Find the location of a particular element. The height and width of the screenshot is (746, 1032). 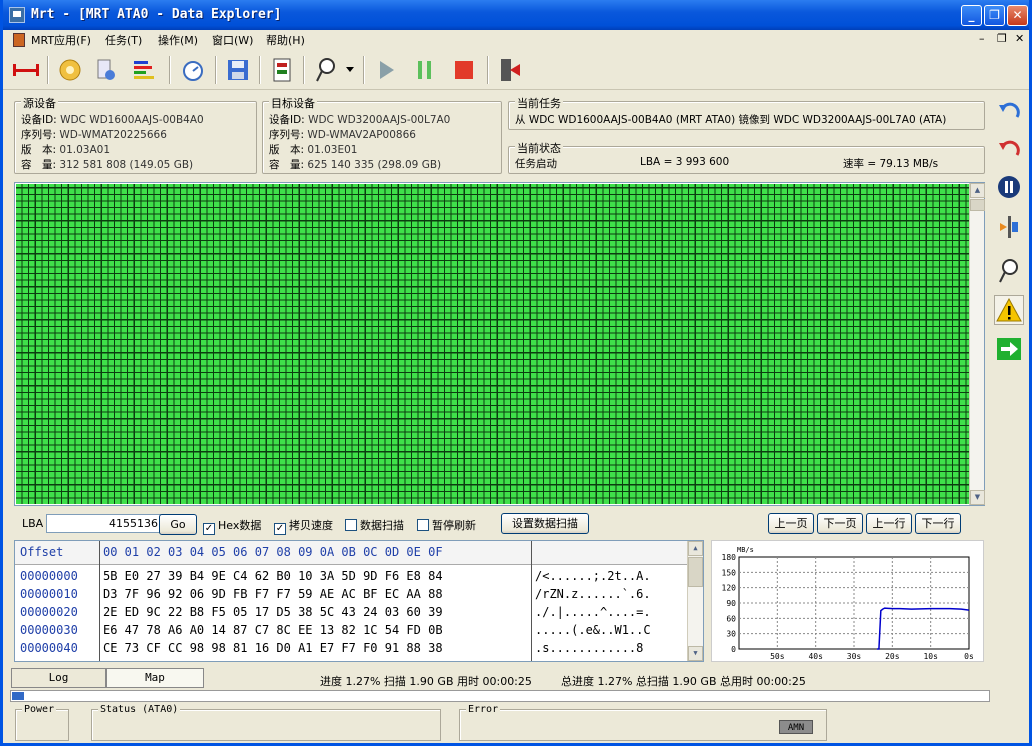

tab-log: Log is located at coordinates (58, 678).